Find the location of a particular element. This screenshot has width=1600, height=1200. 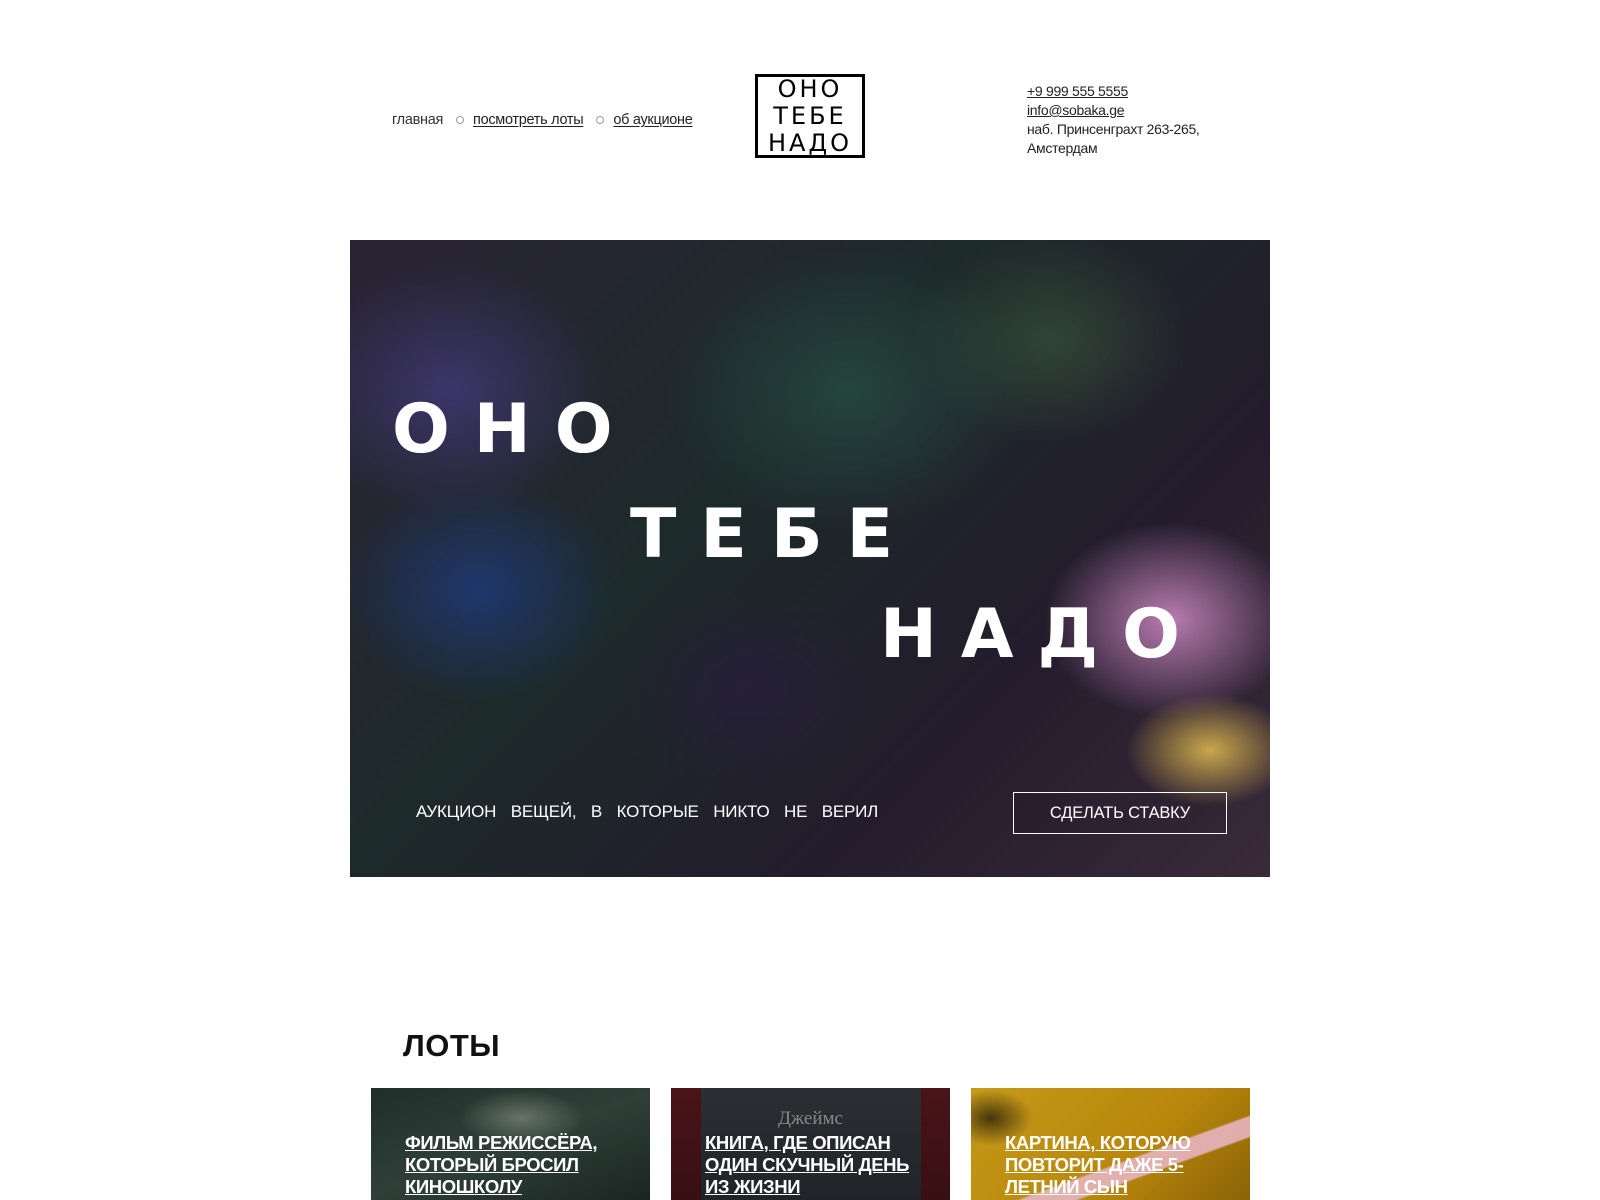

nav-item-lots: посмотреть лоты is located at coordinates (528, 120).